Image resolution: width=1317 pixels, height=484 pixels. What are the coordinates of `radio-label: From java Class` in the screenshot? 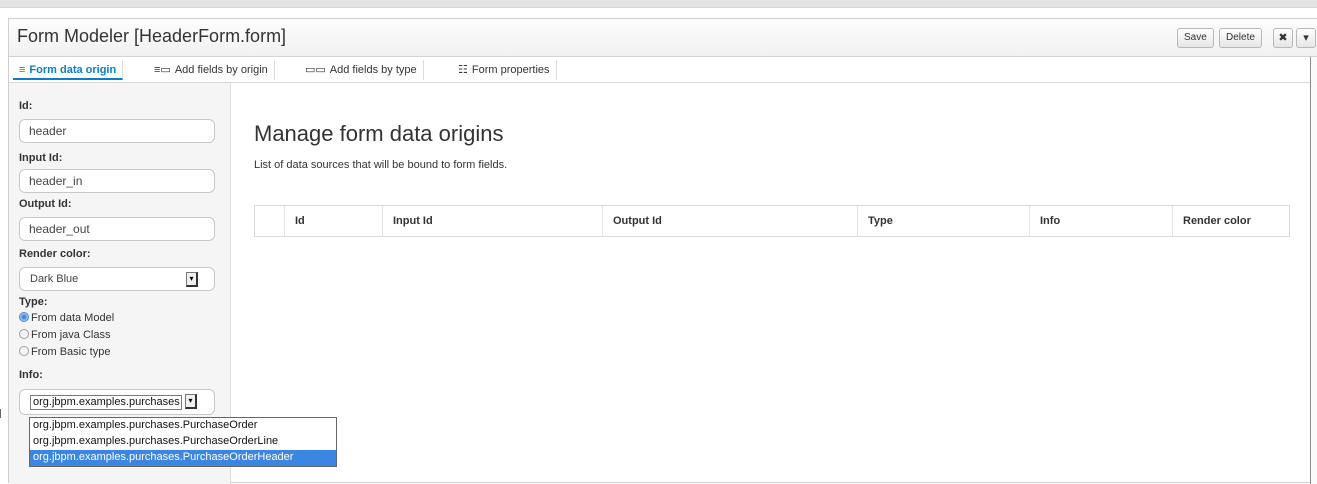 It's located at (71, 335).